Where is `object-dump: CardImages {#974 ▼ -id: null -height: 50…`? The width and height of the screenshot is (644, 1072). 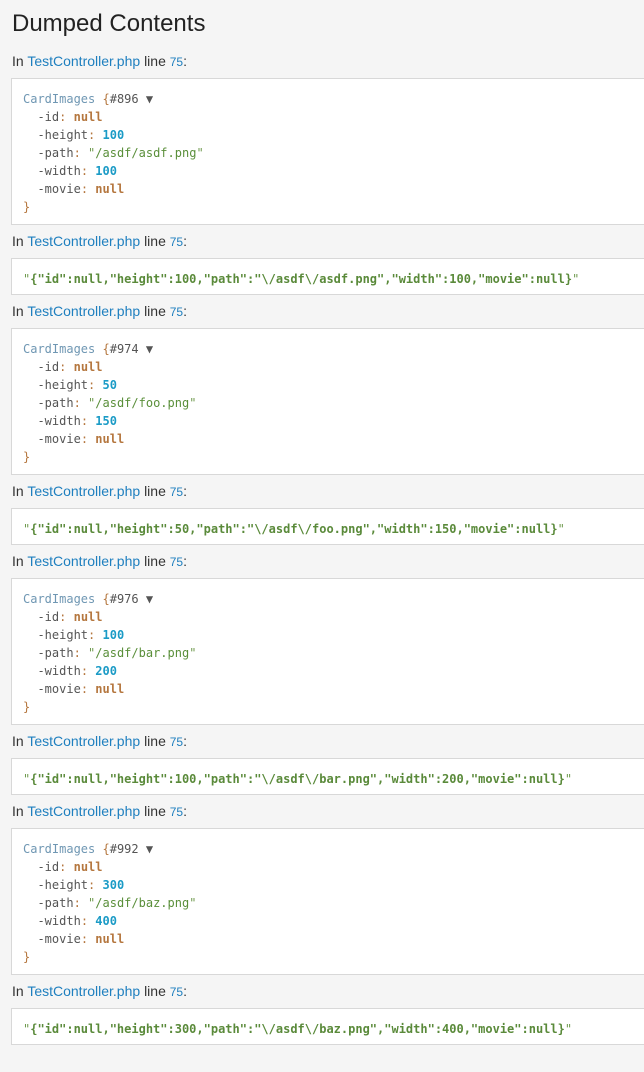 object-dump: CardImages {#974 ▼ -id: null -height: 50… is located at coordinates (327, 401).